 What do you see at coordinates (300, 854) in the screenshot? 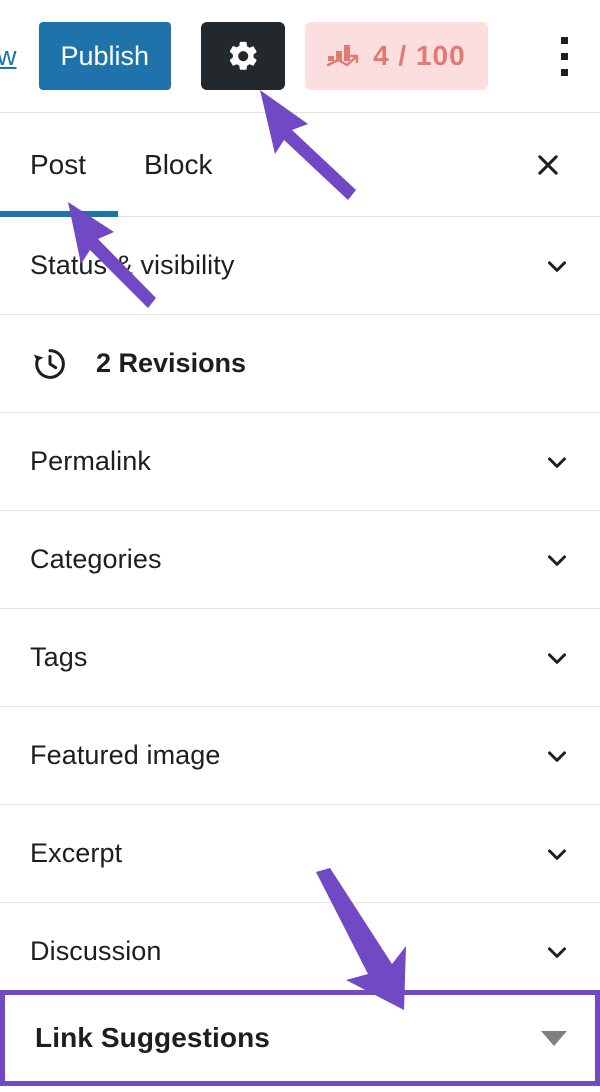
I see `panel-excerpt: Excerpt` at bounding box center [300, 854].